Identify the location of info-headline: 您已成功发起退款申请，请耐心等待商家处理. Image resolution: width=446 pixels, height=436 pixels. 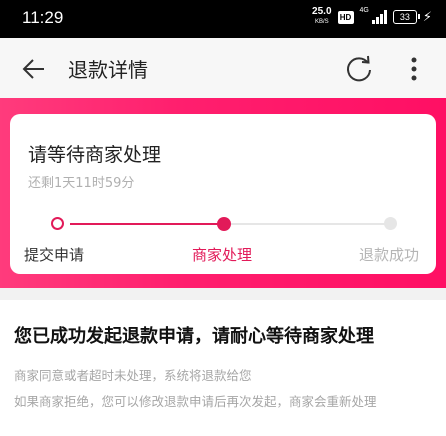
(194, 336).